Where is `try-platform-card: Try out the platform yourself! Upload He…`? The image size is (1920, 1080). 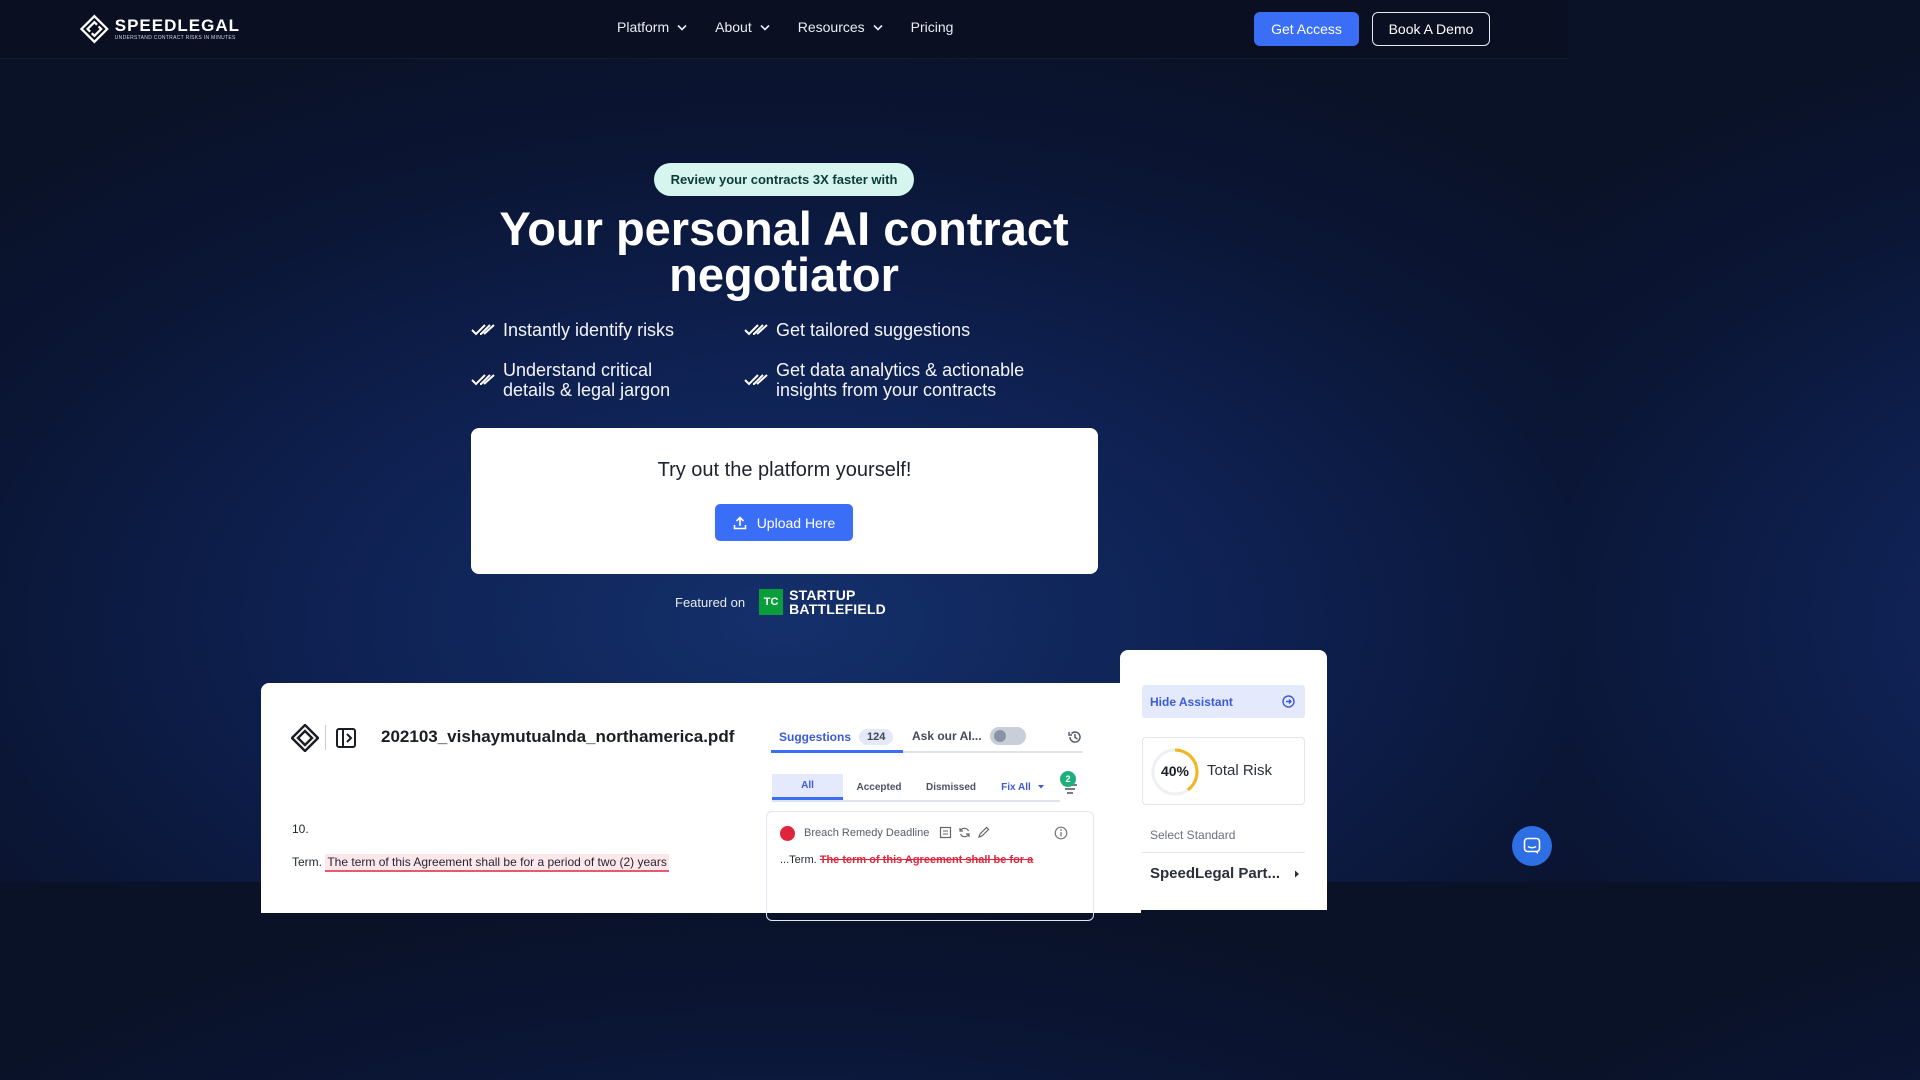 try-platform-card: Try out the platform yourself! Upload He… is located at coordinates (784, 501).